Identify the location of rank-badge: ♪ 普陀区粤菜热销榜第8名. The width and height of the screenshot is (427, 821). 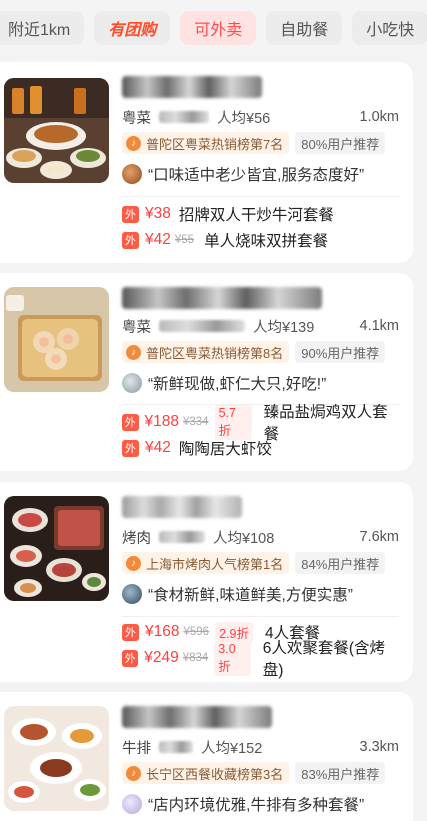
(206, 352).